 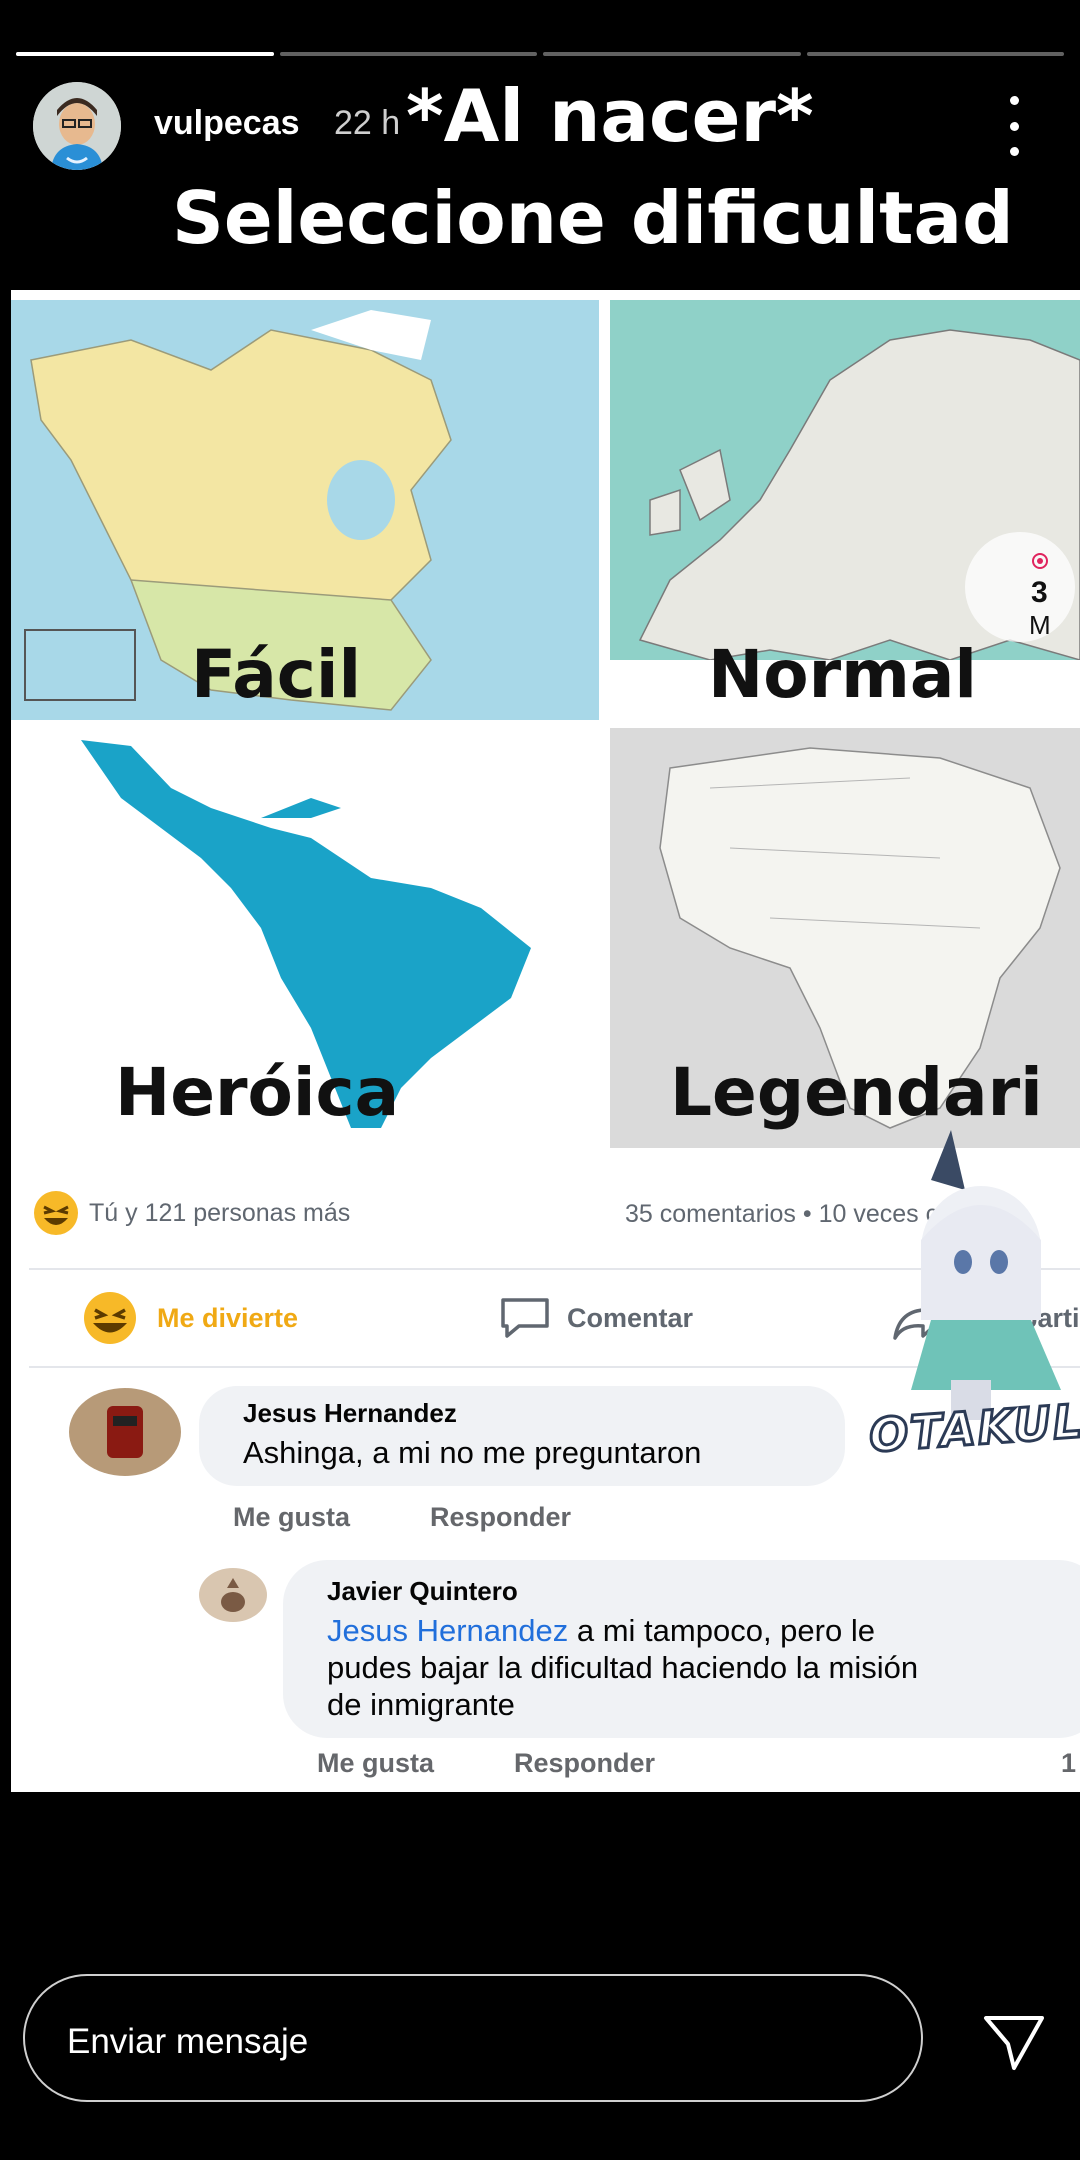 I want to click on username: vulpecas, so click(x=227, y=123).